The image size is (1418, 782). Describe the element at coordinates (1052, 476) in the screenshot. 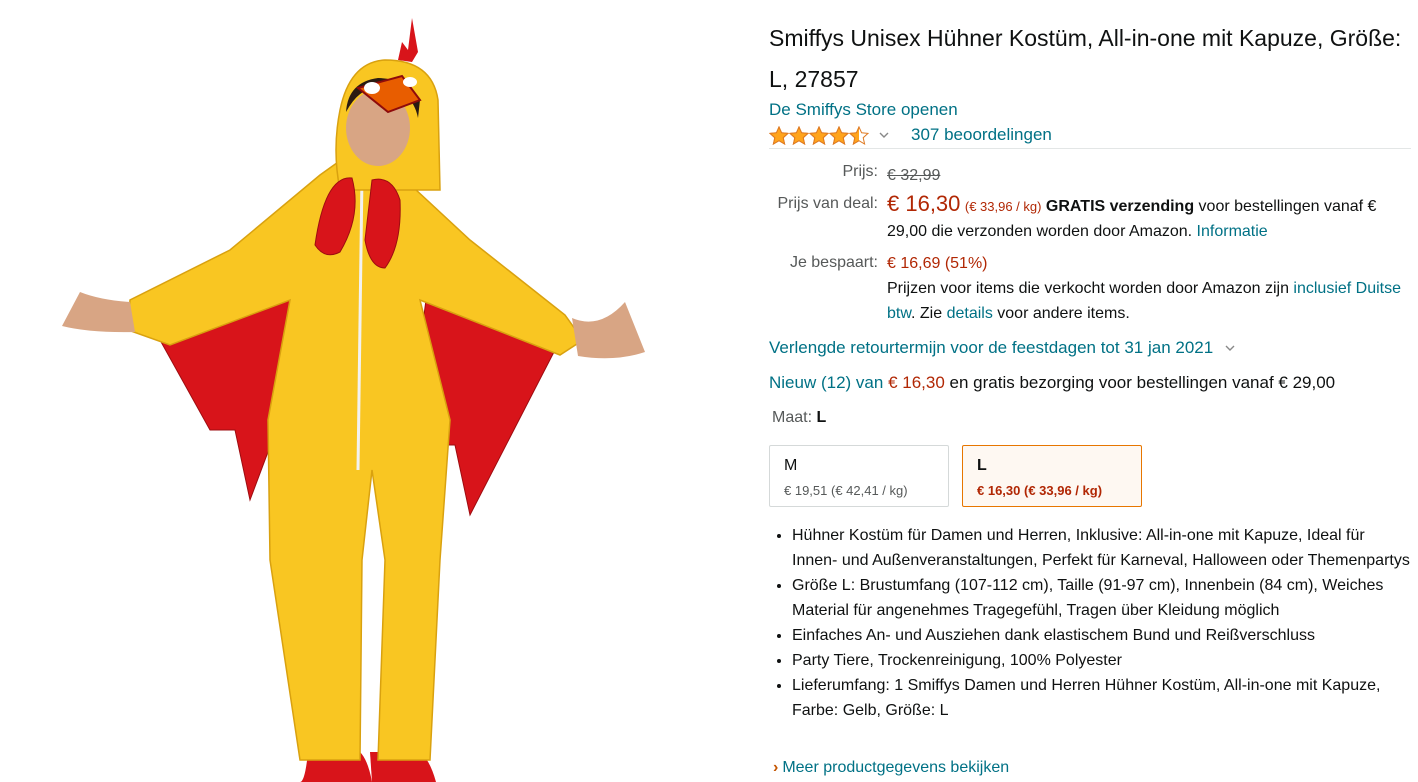

I see `size-option-l: L € 16,30 (€ 33,96 / kg)` at that location.